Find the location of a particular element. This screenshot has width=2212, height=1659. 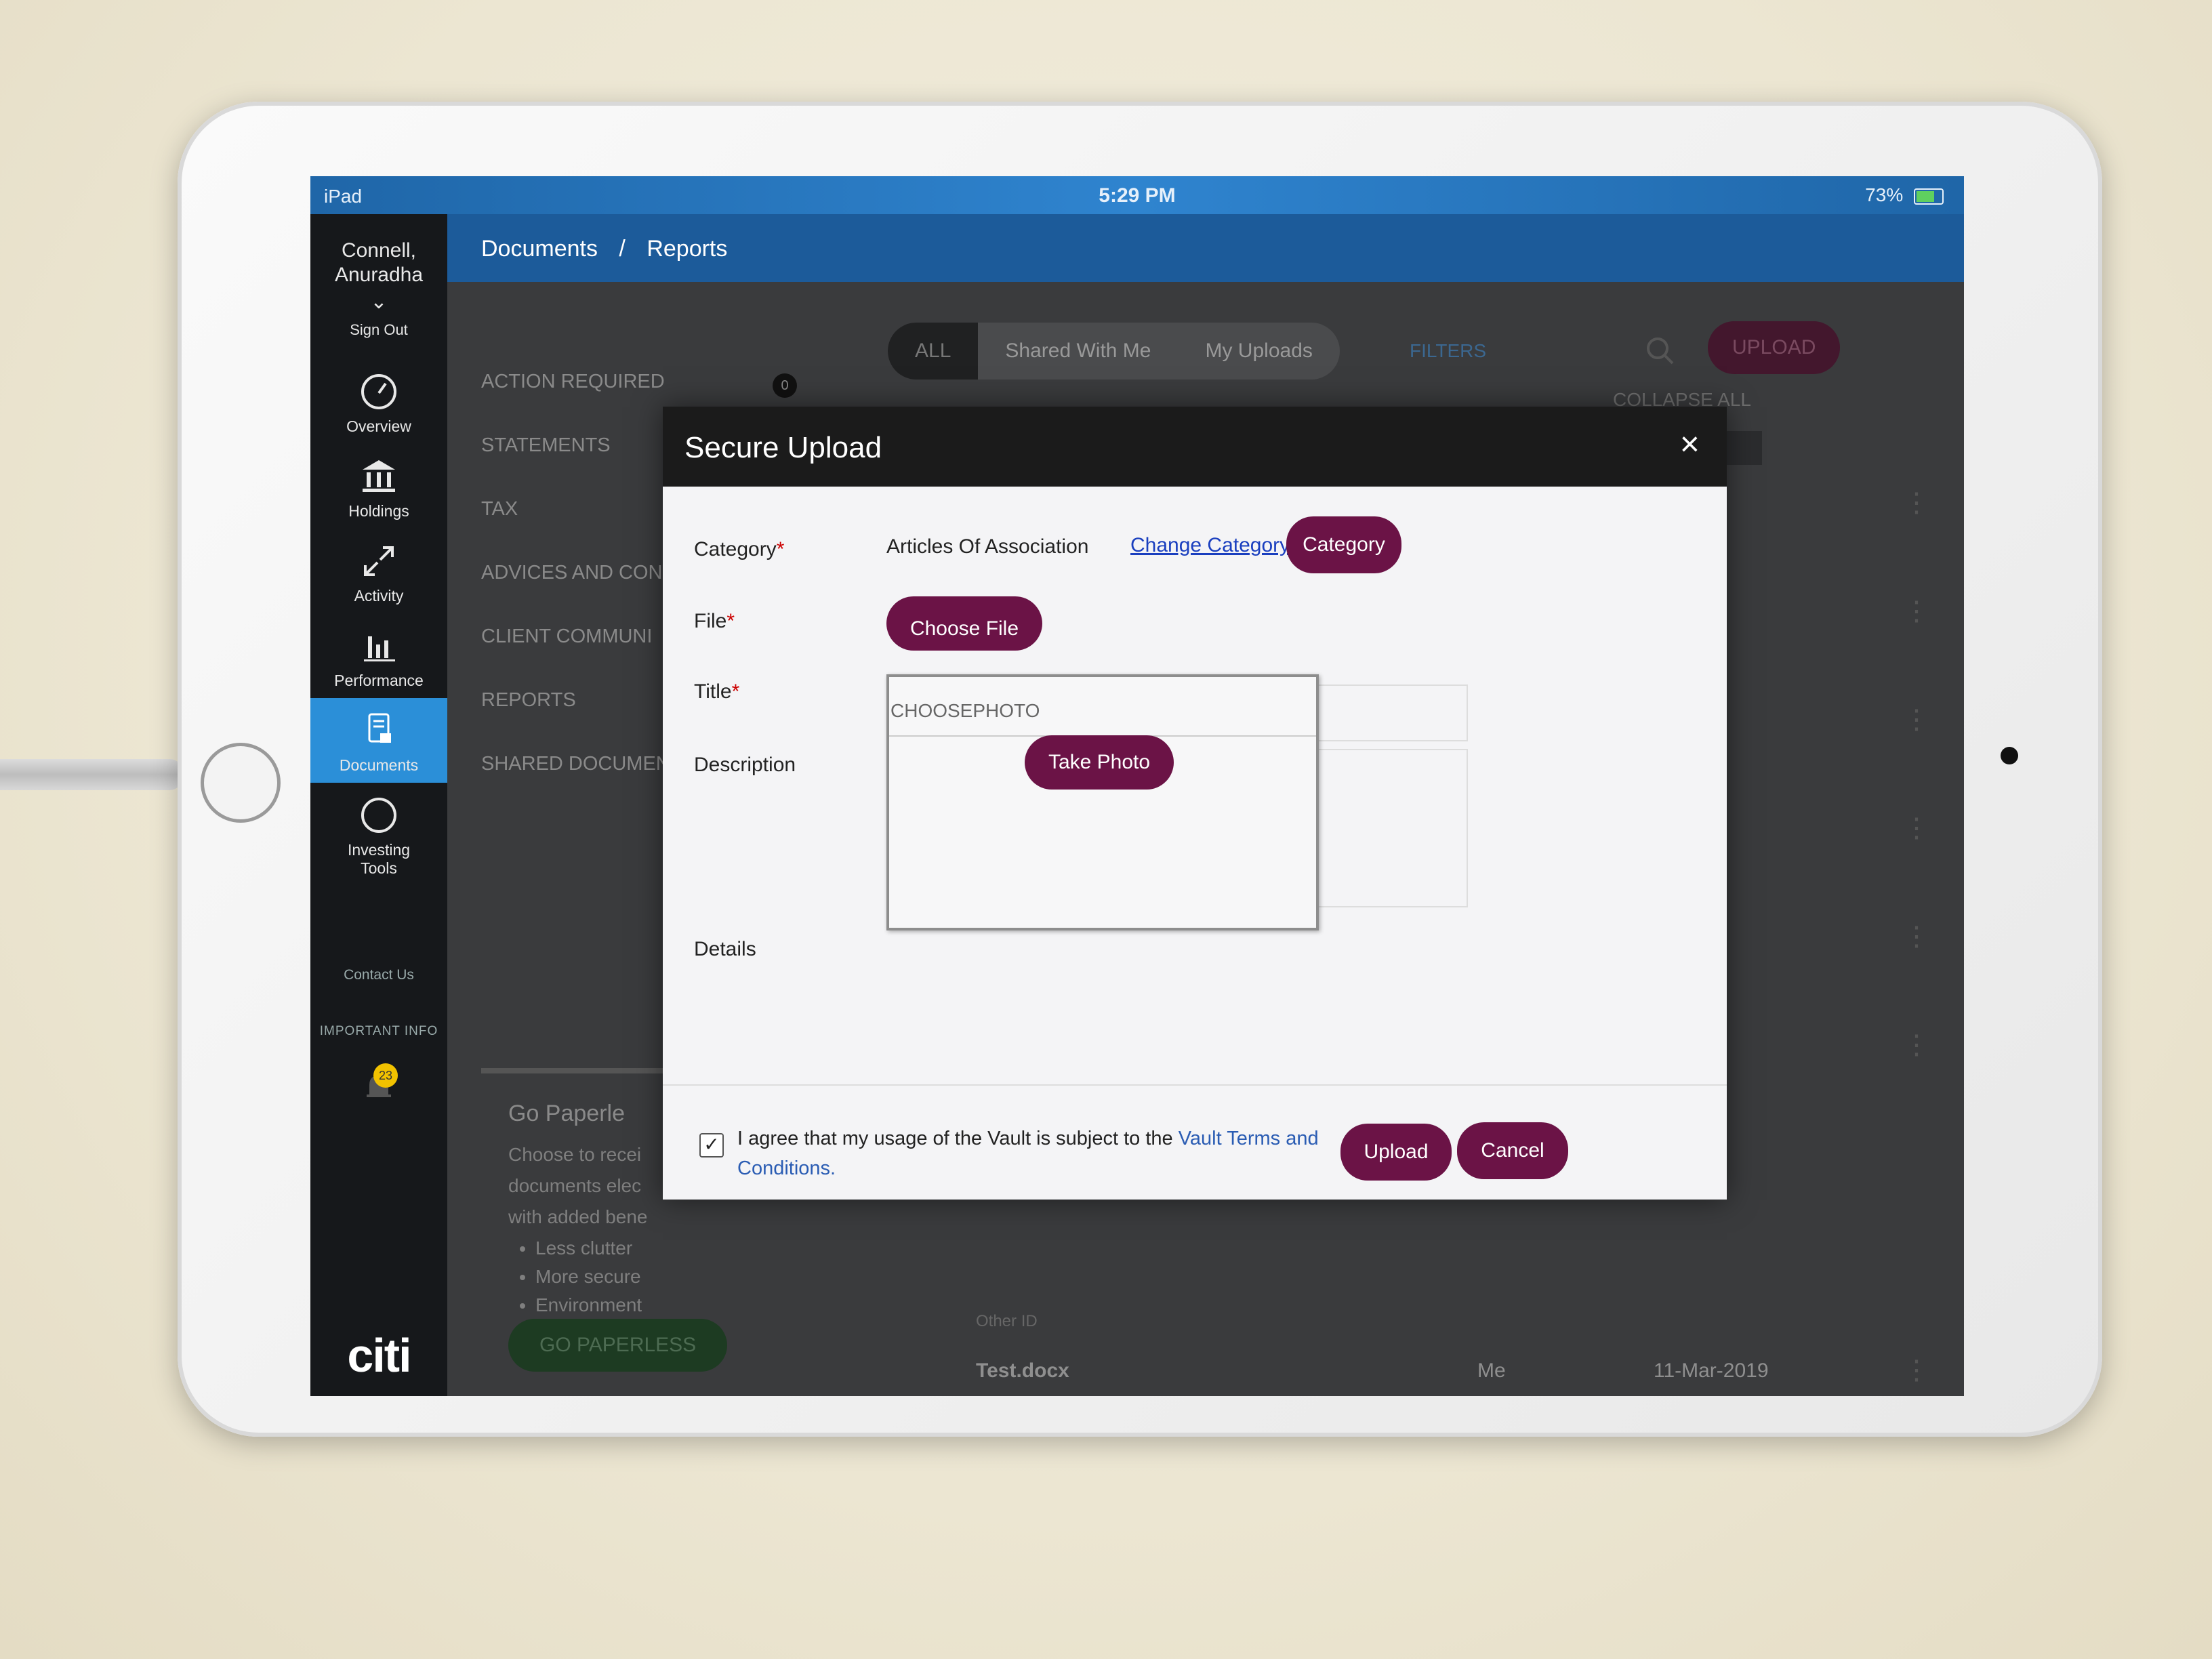

document-sub-id: test111 is located at coordinates (1001, 1395).